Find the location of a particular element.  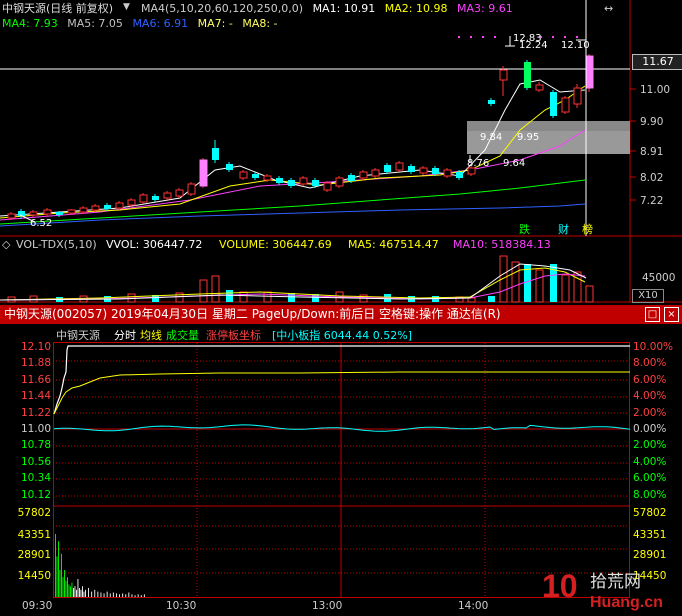

event-badge: 榜 is located at coordinates (587, 229).